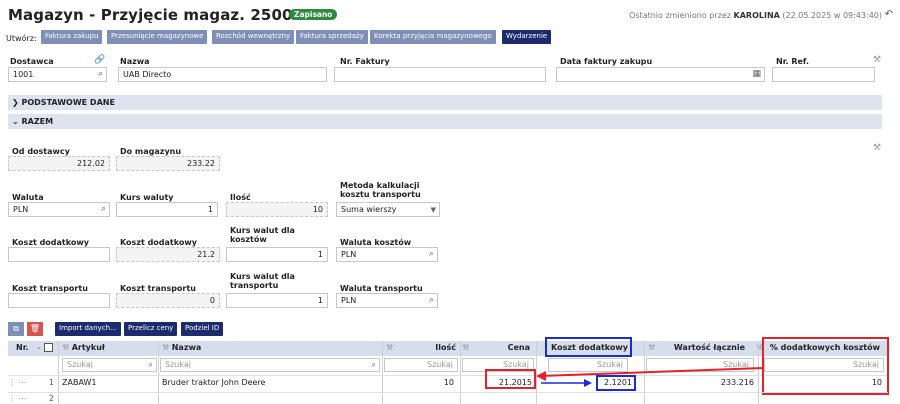 This screenshot has height=404, width=900. What do you see at coordinates (157, 37) in the screenshot?
I see `create-stock-transfer-button: Przesunięcie magazynowe` at bounding box center [157, 37].